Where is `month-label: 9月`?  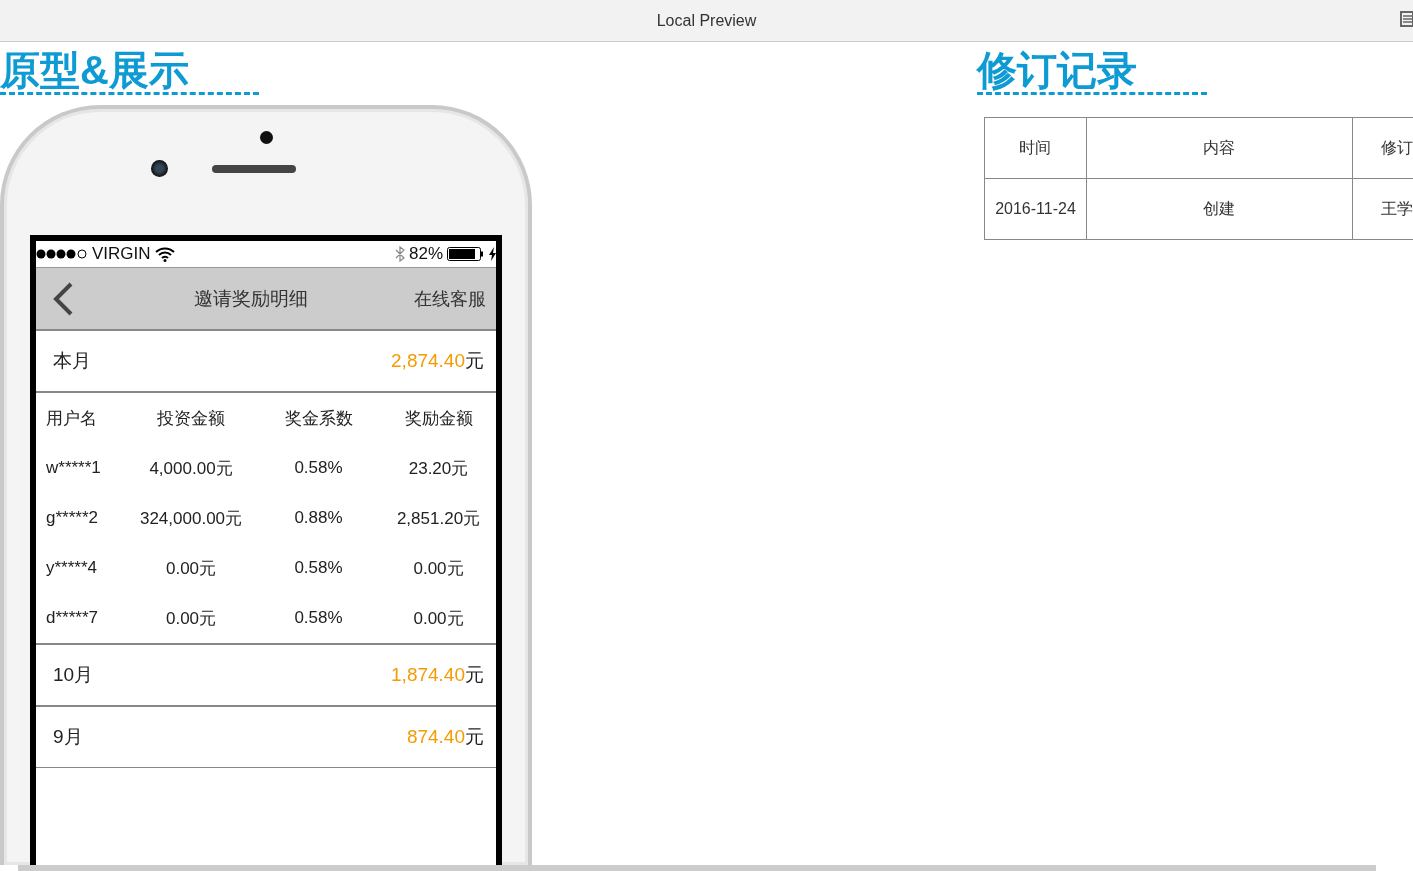
month-label: 9月 is located at coordinates (68, 737).